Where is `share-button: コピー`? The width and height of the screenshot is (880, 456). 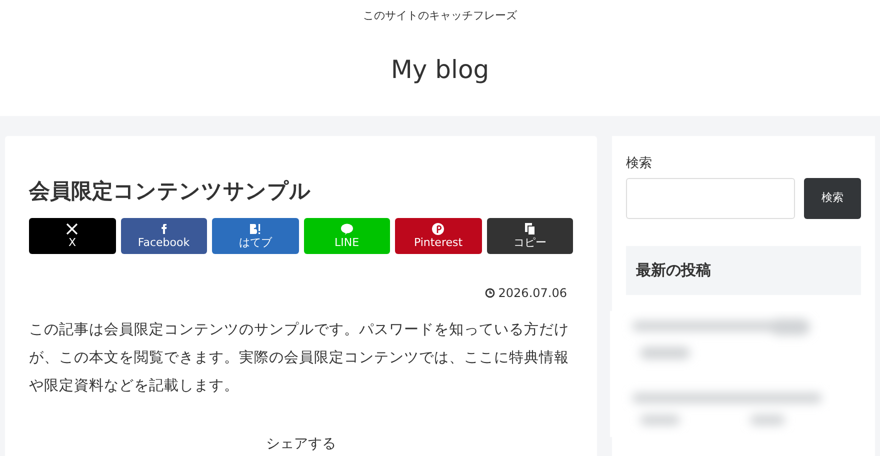
share-button: コピー is located at coordinates (529, 236).